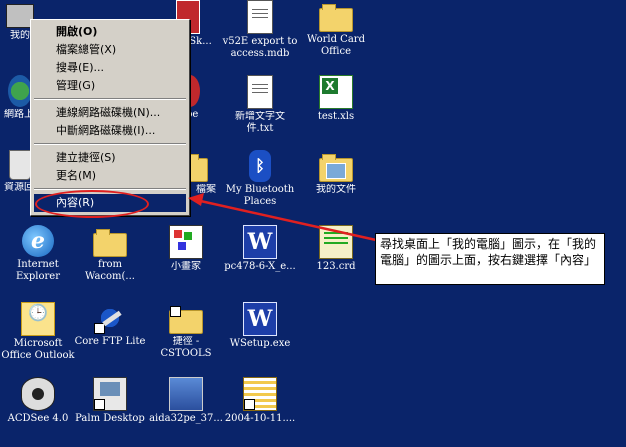 The width and height of the screenshot is (626, 447). What do you see at coordinates (38, 319) in the screenshot?
I see `outlook-icon` at bounding box center [38, 319].